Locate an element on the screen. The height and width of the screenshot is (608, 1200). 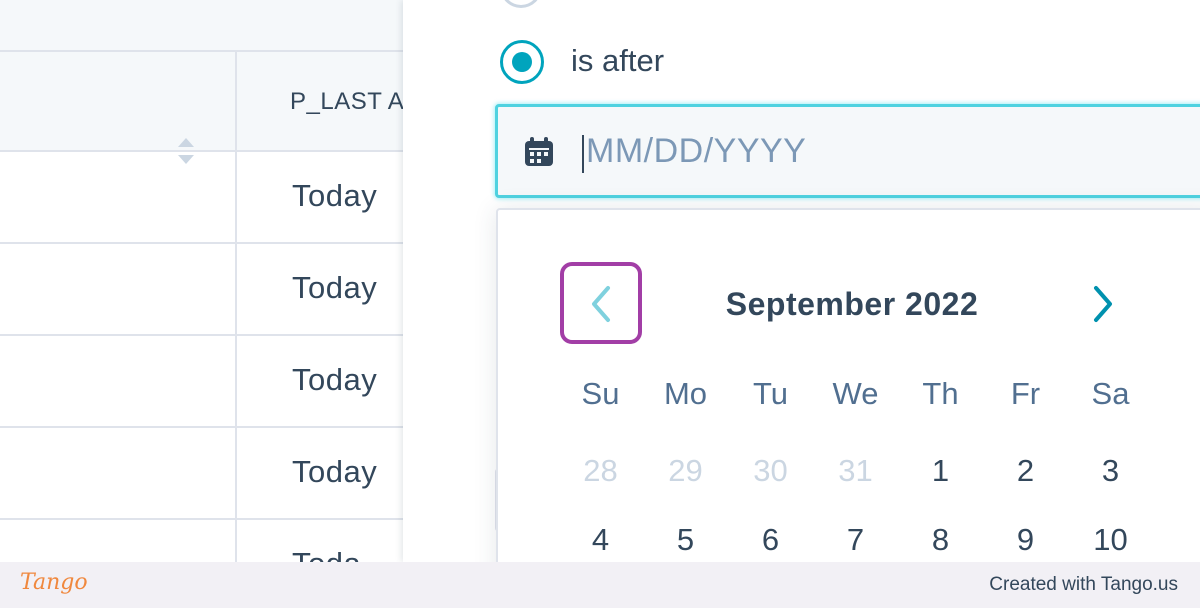
radio-is-after is located at coordinates (522, 62).